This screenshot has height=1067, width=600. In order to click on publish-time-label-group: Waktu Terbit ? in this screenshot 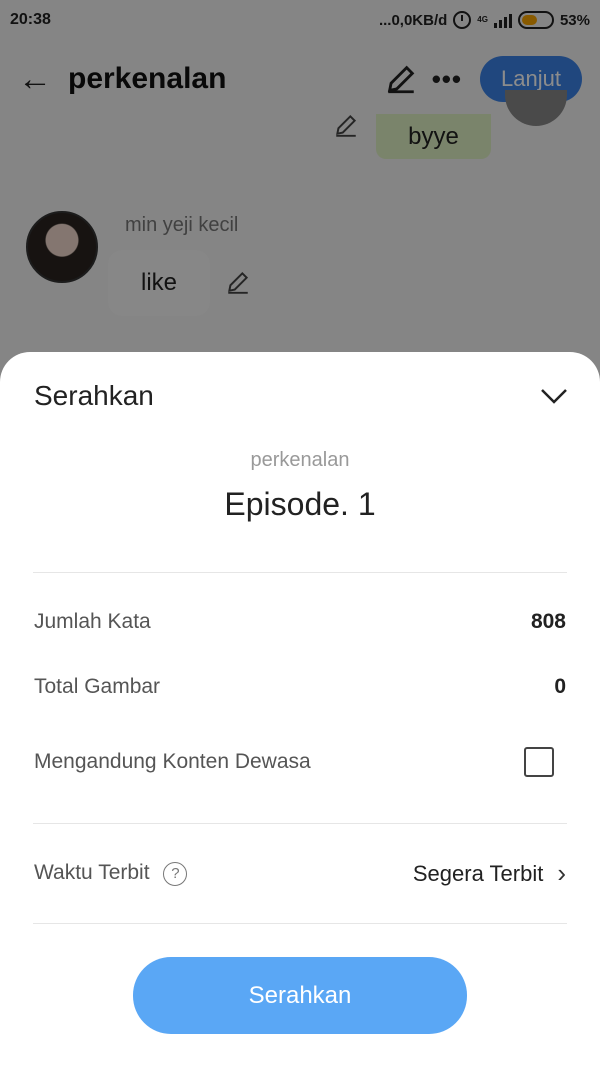, I will do `click(111, 873)`.